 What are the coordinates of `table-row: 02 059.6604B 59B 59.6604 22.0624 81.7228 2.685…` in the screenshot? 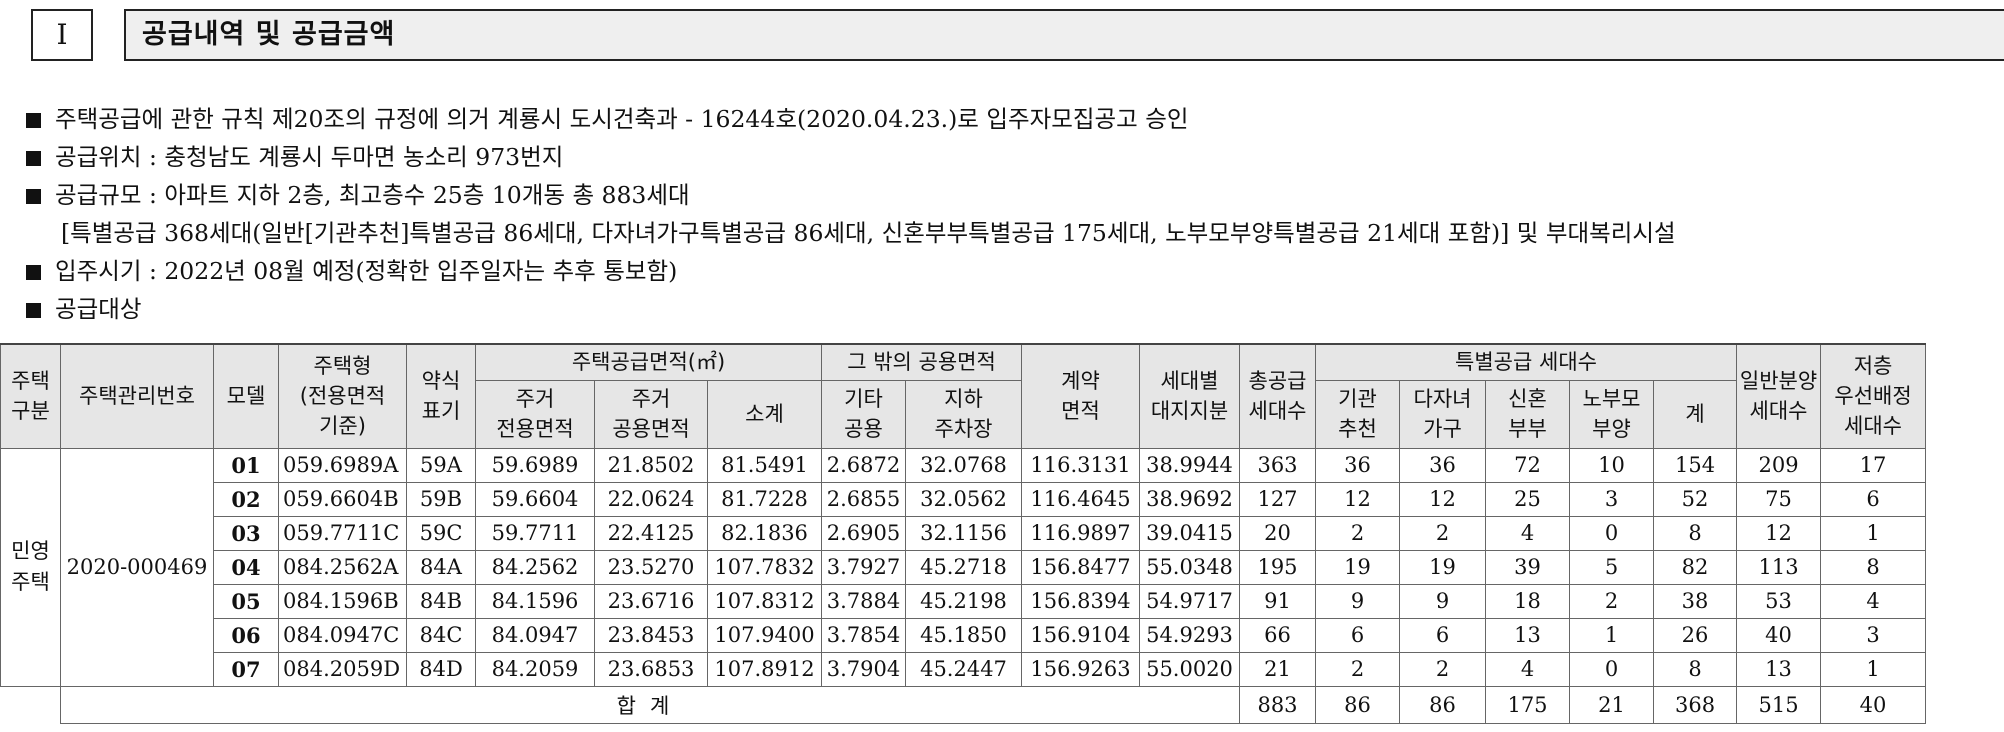 It's located at (1002, 499).